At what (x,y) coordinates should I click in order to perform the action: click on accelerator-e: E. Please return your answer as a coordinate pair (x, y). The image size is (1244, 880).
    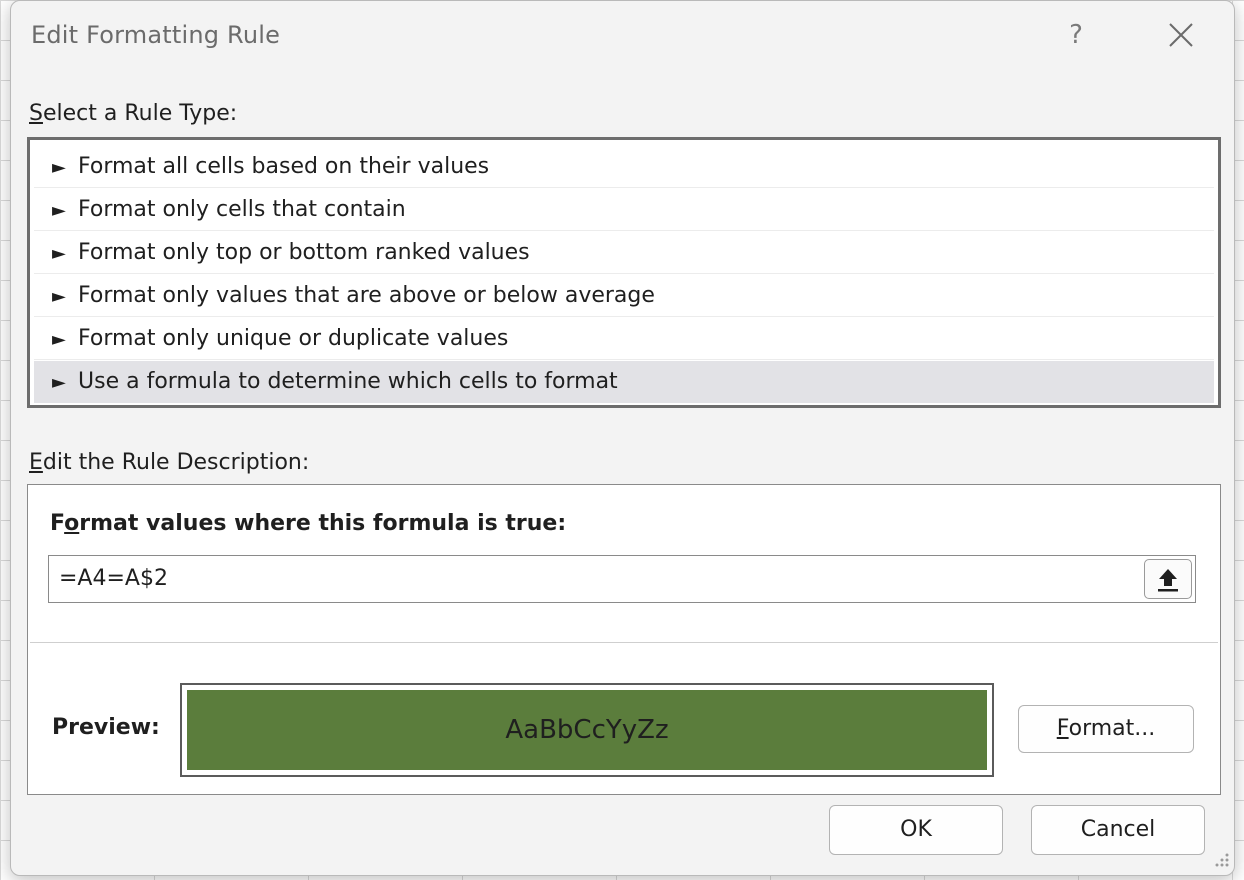
    Looking at the image, I should click on (36, 462).